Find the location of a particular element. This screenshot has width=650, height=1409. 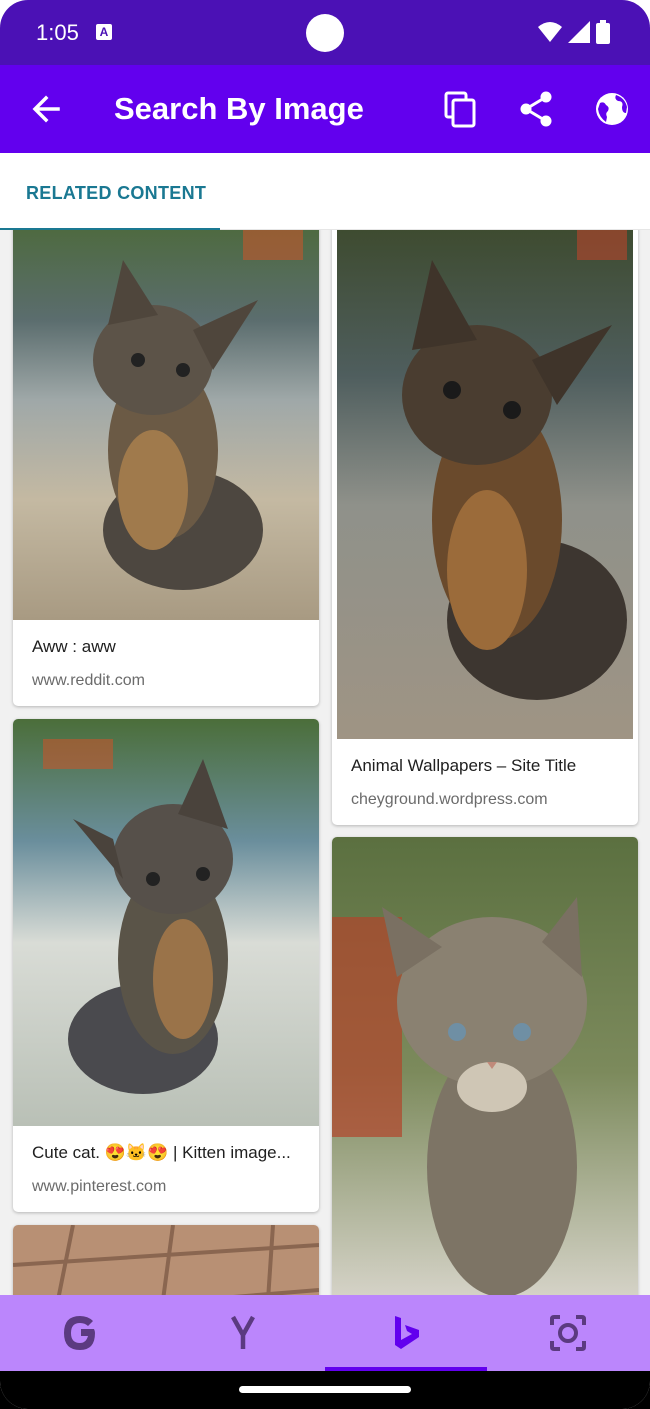

status-time: 1:05 is located at coordinates (57, 32).